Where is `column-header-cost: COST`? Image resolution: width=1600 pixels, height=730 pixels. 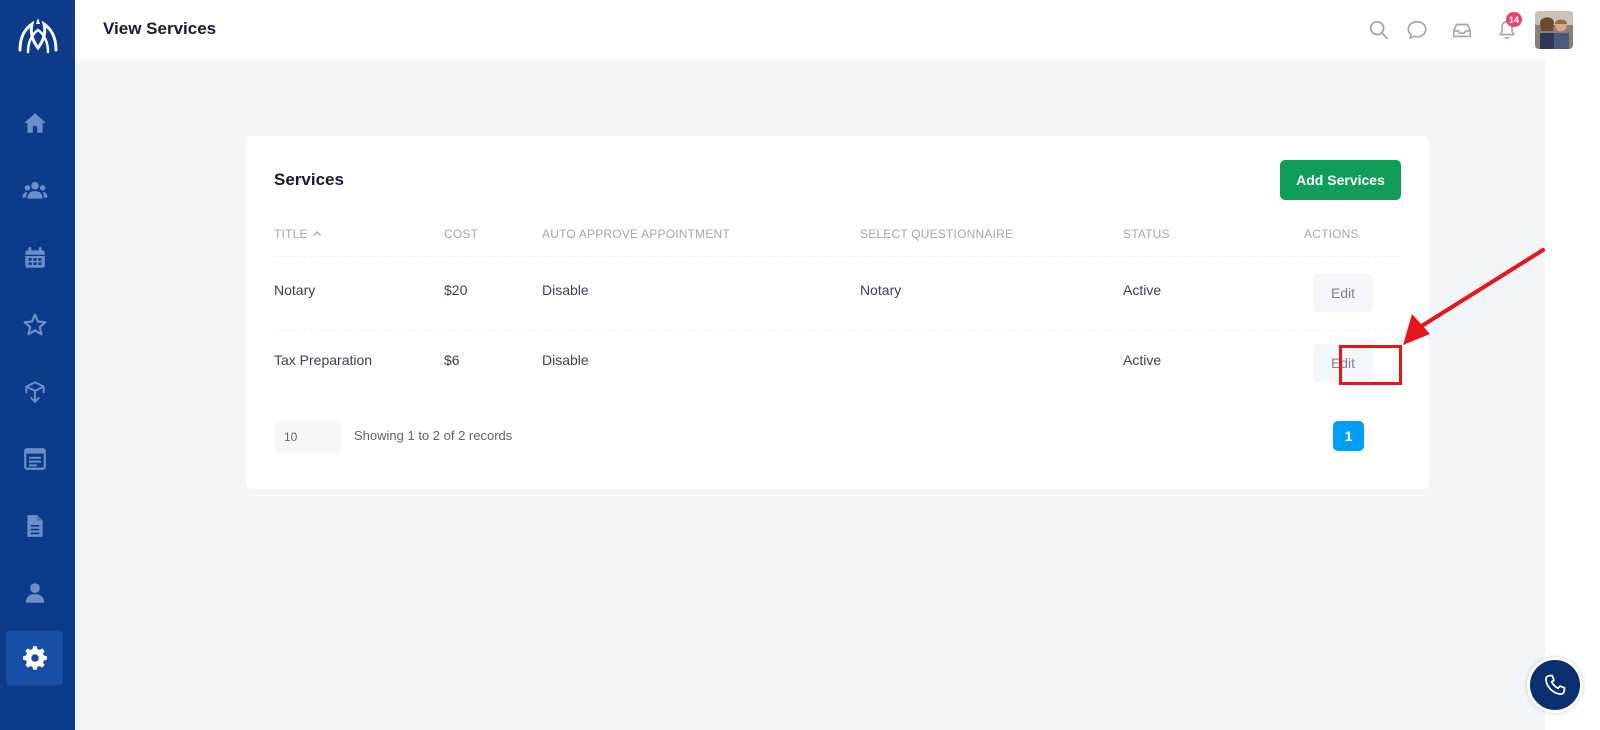 column-header-cost: COST is located at coordinates (461, 234).